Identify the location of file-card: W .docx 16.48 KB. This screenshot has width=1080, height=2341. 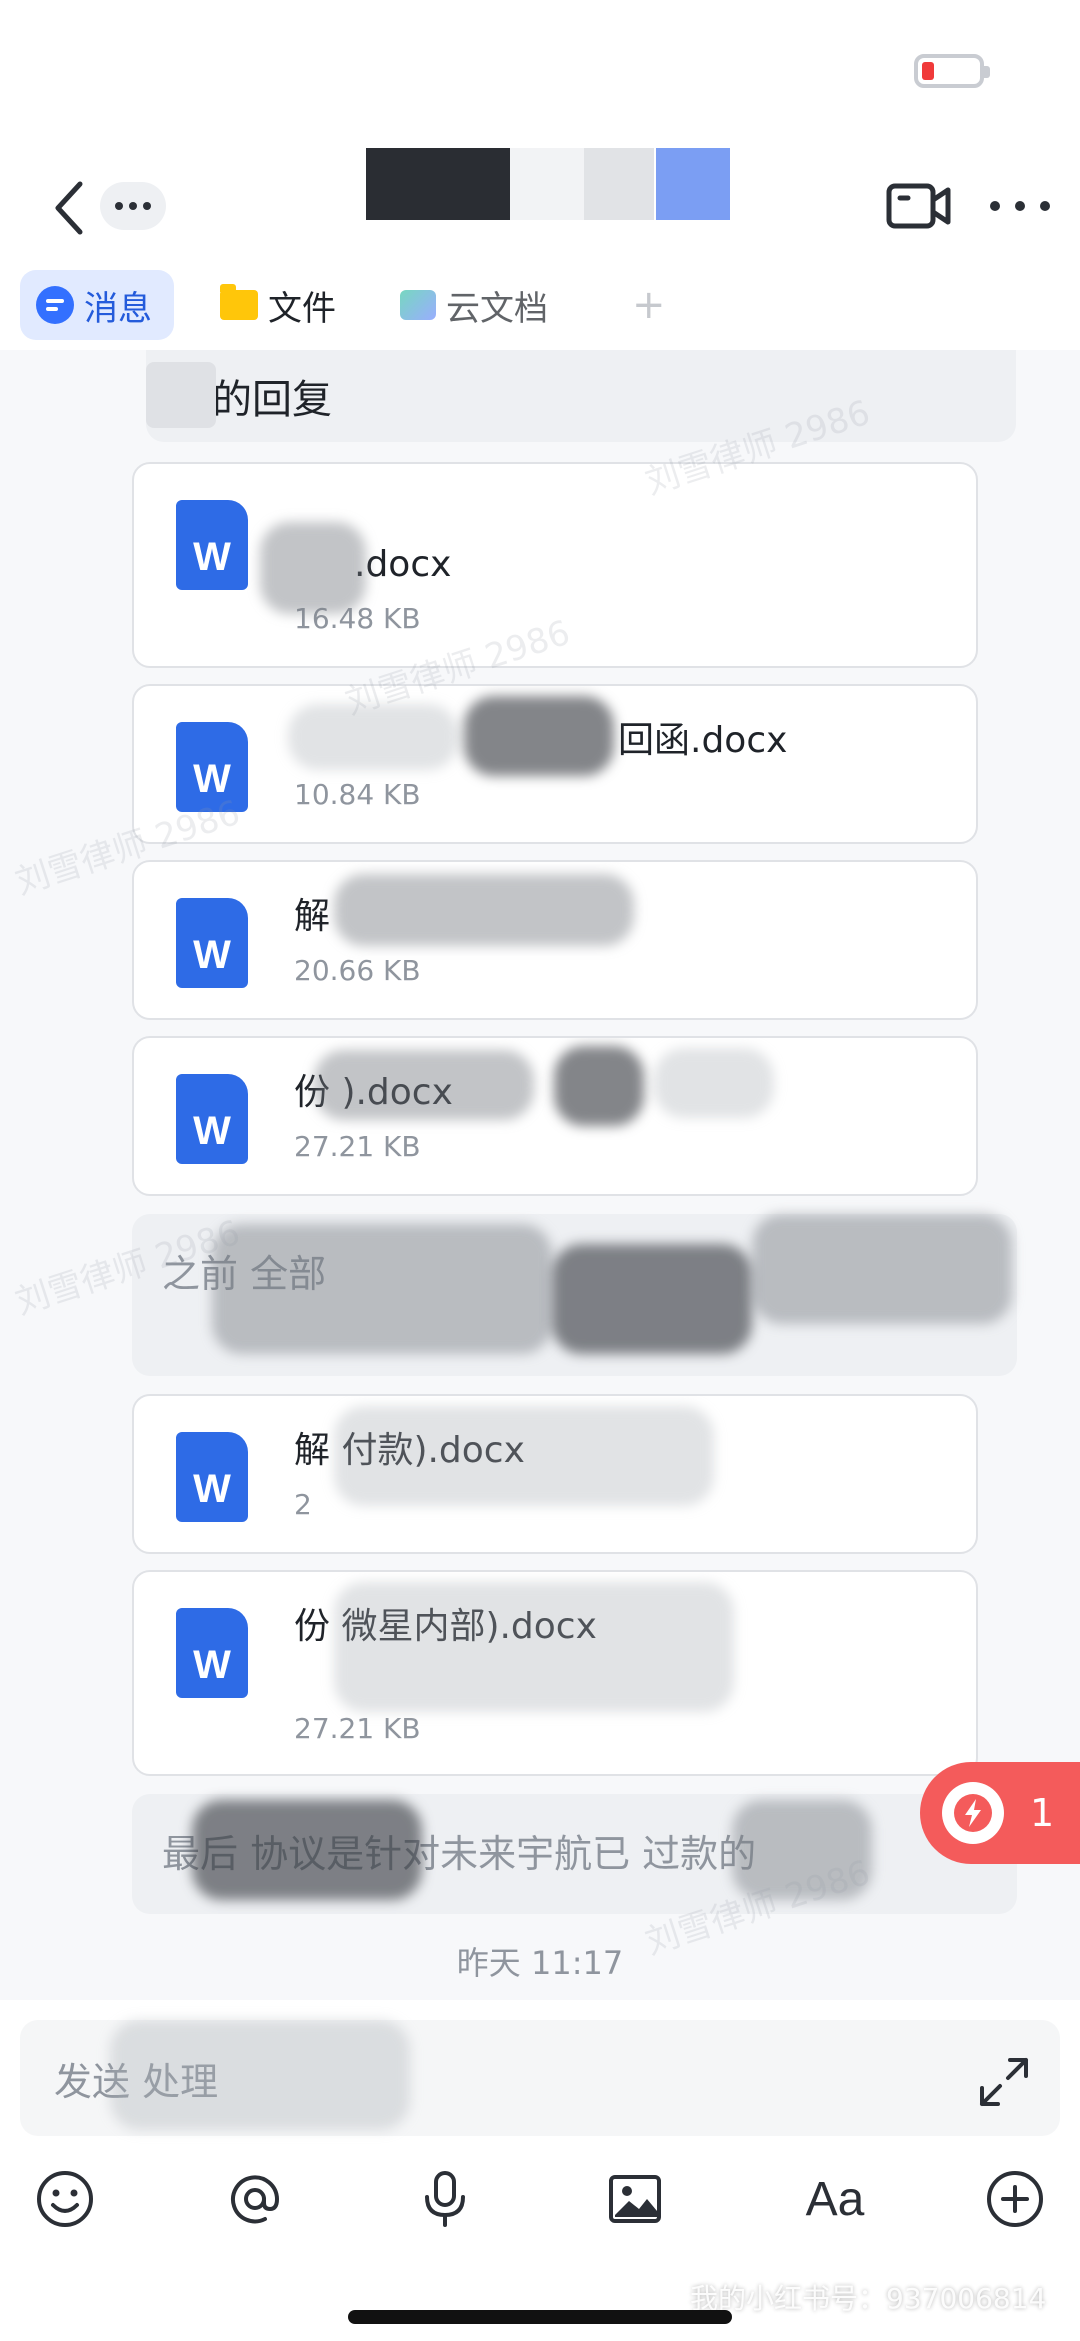
(555, 565).